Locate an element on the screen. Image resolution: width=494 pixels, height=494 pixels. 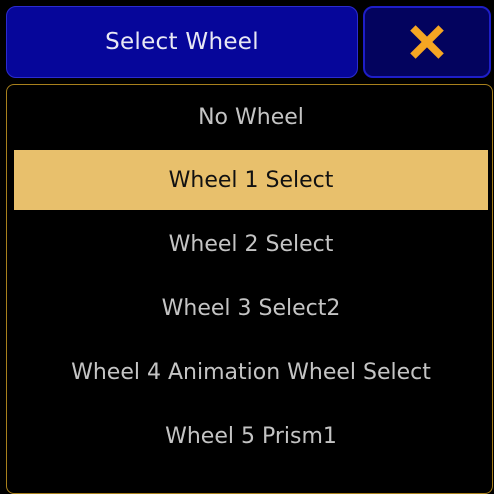
wheel-item-label: Wheel 1 Select is located at coordinates (251, 180).